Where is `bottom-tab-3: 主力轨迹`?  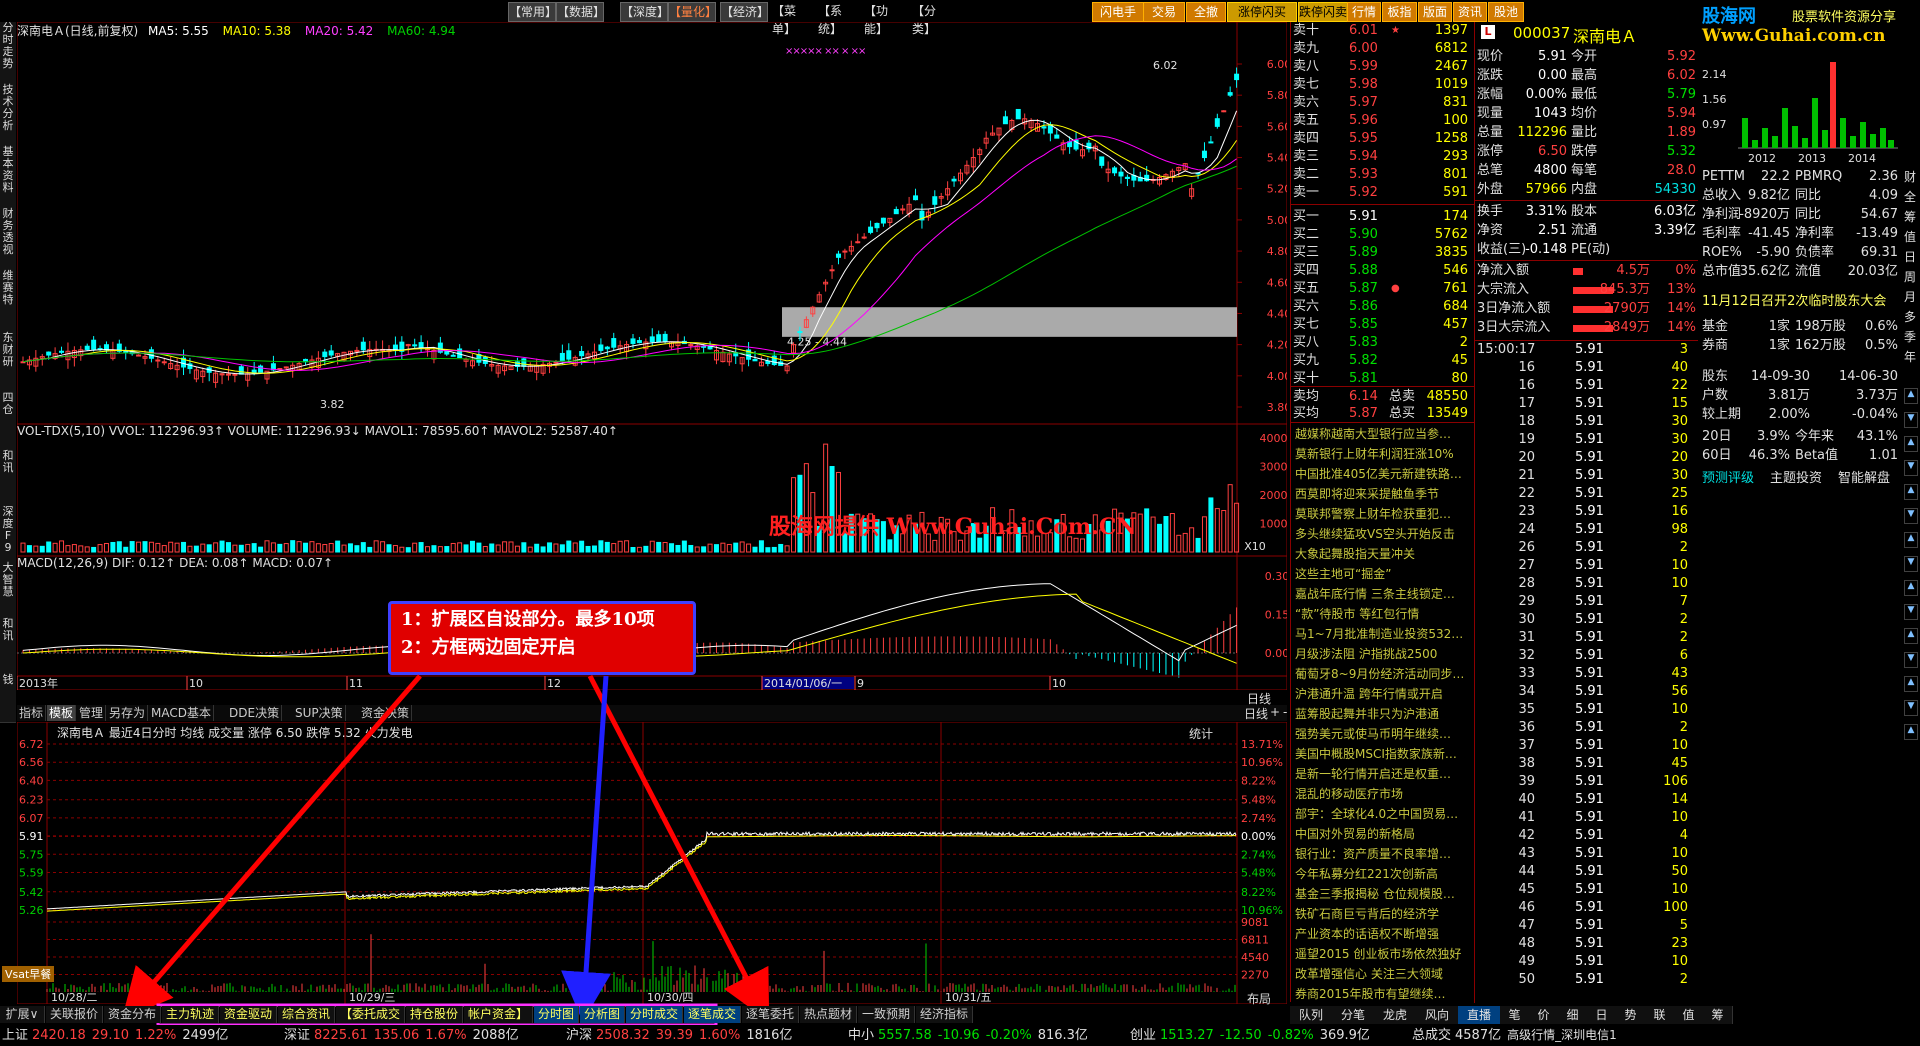
bottom-tab-3: 主力轨迹 is located at coordinates (190, 1014).